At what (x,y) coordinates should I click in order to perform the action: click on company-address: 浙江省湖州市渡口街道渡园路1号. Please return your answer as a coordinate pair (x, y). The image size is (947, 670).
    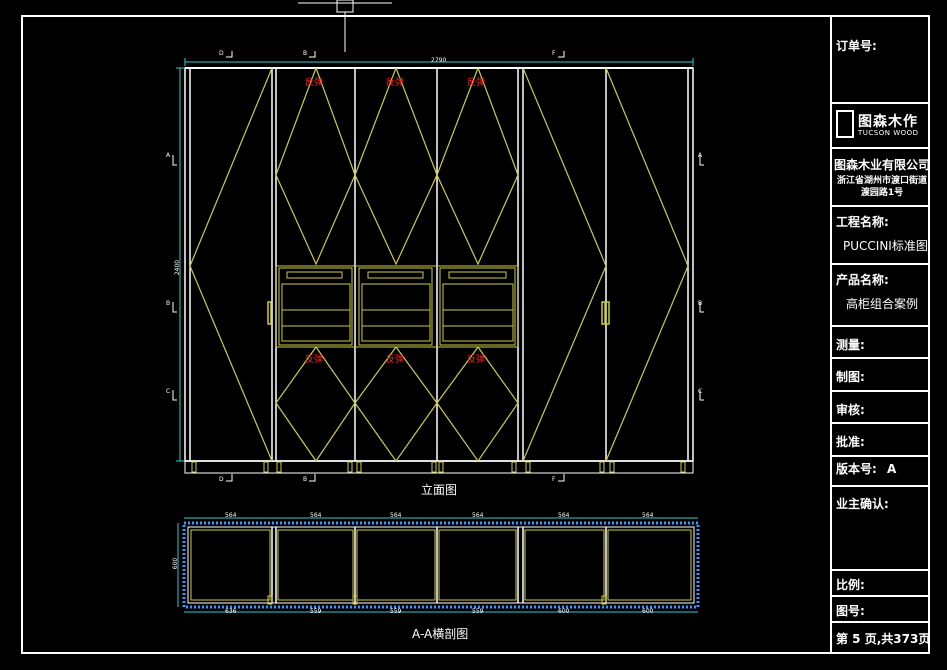
    Looking at the image, I should click on (881, 187).